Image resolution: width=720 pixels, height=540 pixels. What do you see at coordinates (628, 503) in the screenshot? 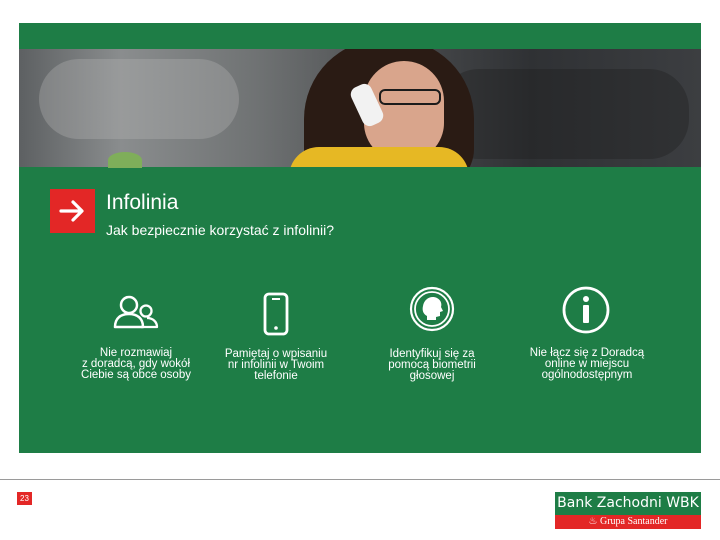
I see `logo-bank-name: Bank Zachodni WBK` at bounding box center [628, 503].